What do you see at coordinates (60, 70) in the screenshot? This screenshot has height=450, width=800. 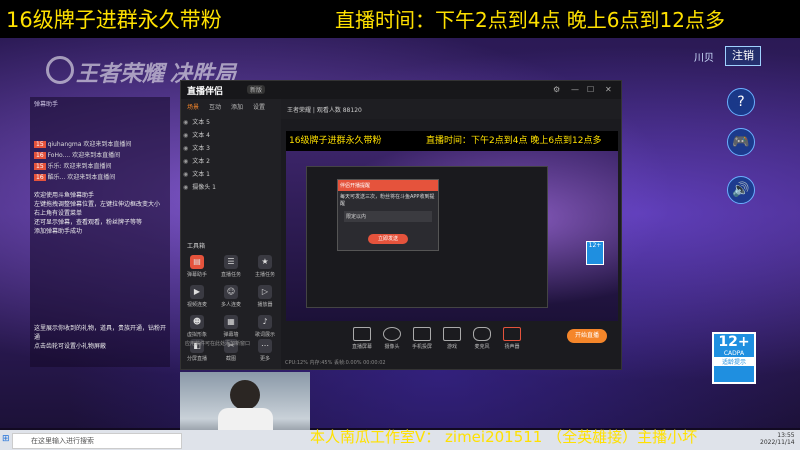 I see `game-logo-icon` at bounding box center [60, 70].